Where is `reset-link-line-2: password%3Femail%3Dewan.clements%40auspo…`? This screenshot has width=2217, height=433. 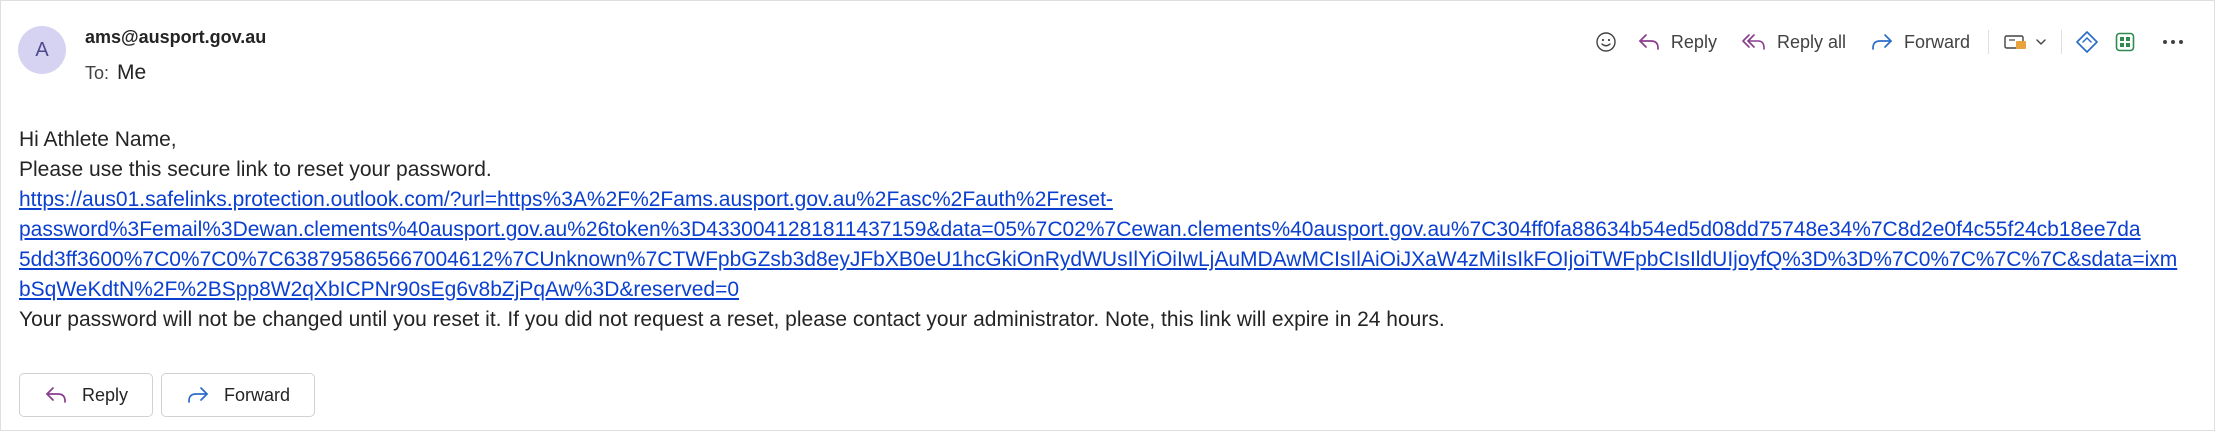 reset-link-line-2: password%3Femail%3Dewan.clements%40auspo… is located at coordinates (1080, 229).